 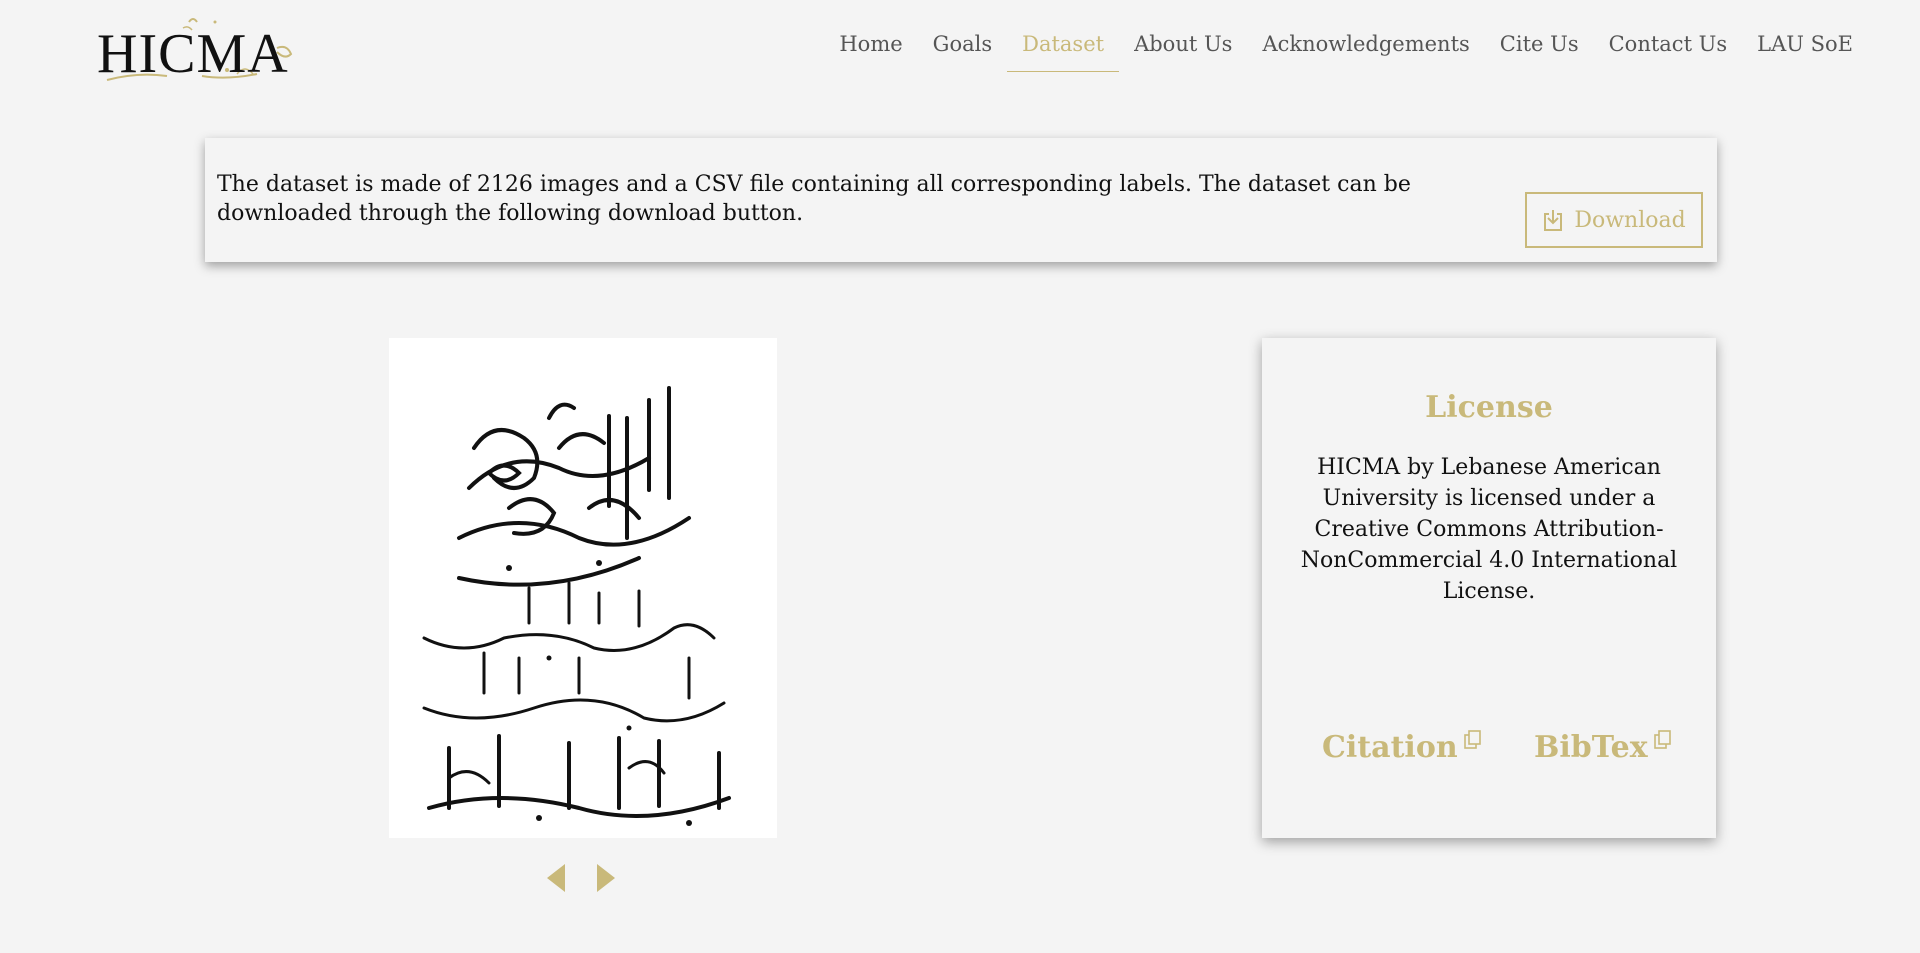 What do you see at coordinates (1489, 407) in the screenshot?
I see `license-title: License` at bounding box center [1489, 407].